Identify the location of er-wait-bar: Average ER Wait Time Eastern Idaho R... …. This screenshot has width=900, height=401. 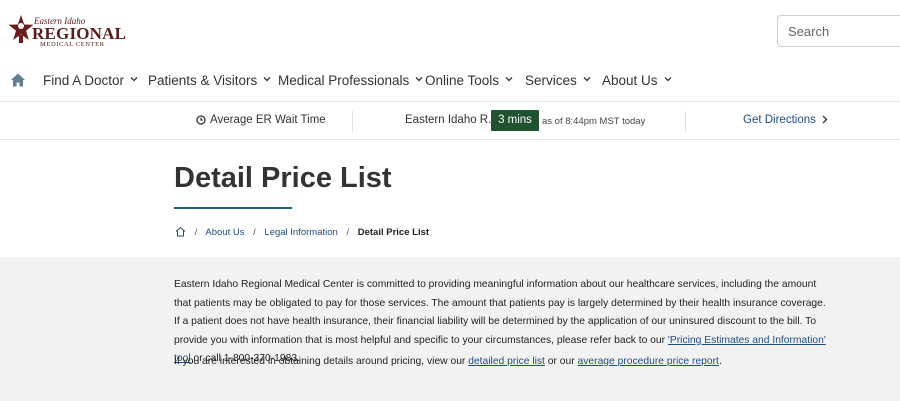
(450, 121).